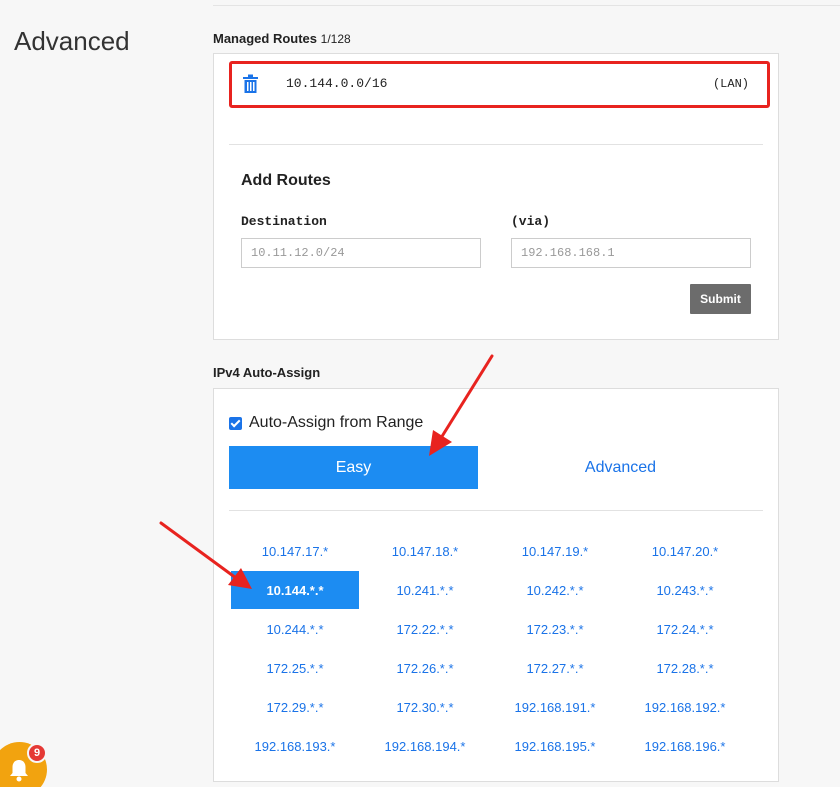 This screenshot has width=840, height=787. Describe the element at coordinates (631, 253) in the screenshot. I see `via-input` at that location.